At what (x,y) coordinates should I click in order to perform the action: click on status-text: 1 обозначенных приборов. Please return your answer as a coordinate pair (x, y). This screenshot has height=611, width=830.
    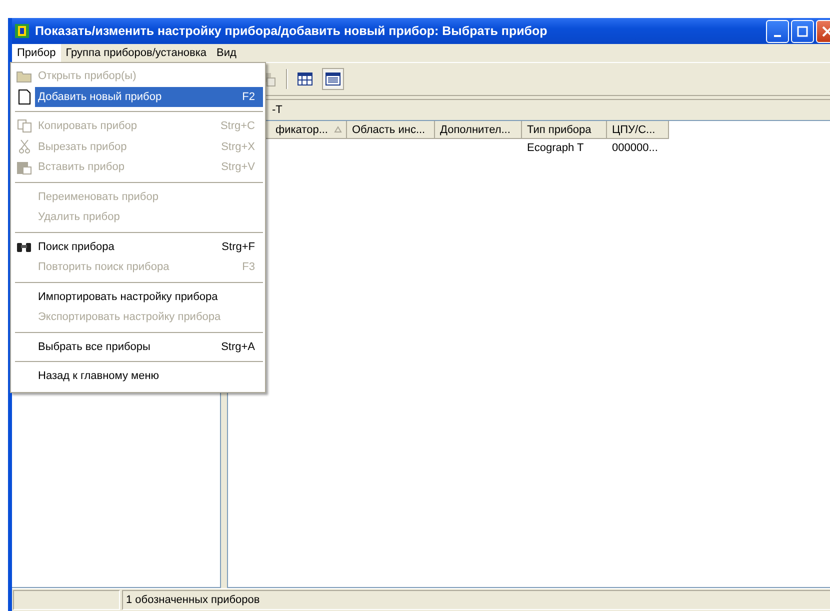
    Looking at the image, I should click on (193, 600).